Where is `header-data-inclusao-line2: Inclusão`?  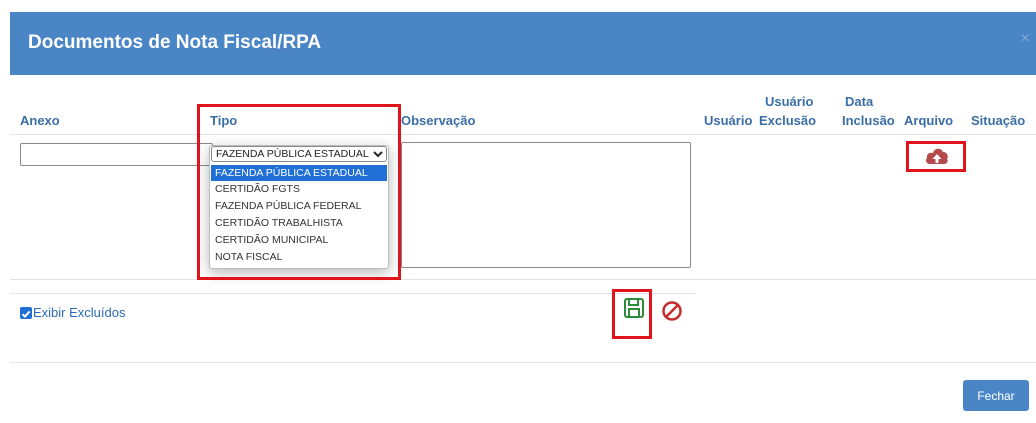
header-data-inclusao-line2: Inclusão is located at coordinates (868, 120).